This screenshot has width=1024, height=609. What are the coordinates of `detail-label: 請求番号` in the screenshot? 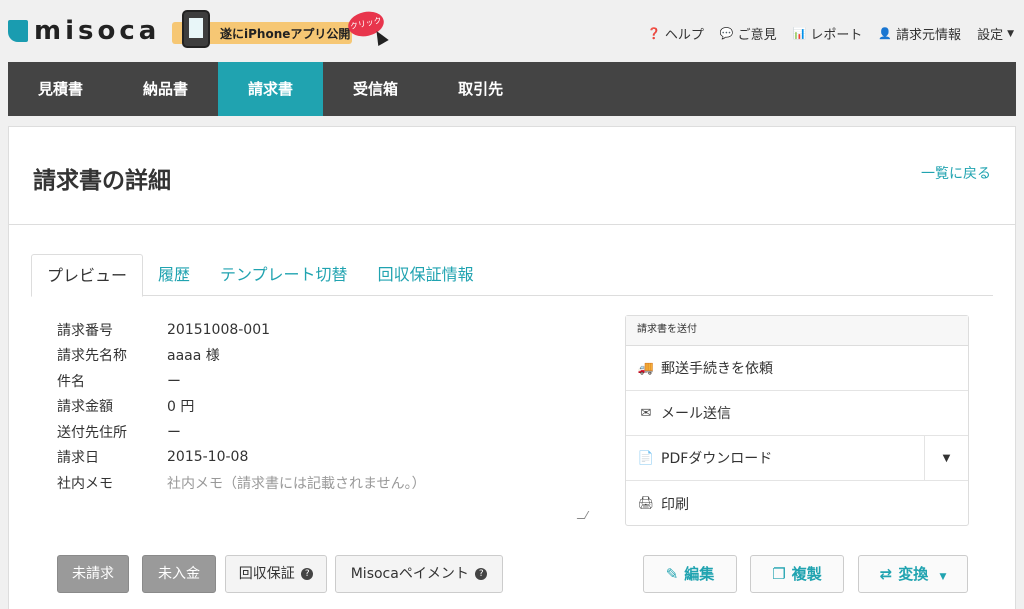 It's located at (85, 330).